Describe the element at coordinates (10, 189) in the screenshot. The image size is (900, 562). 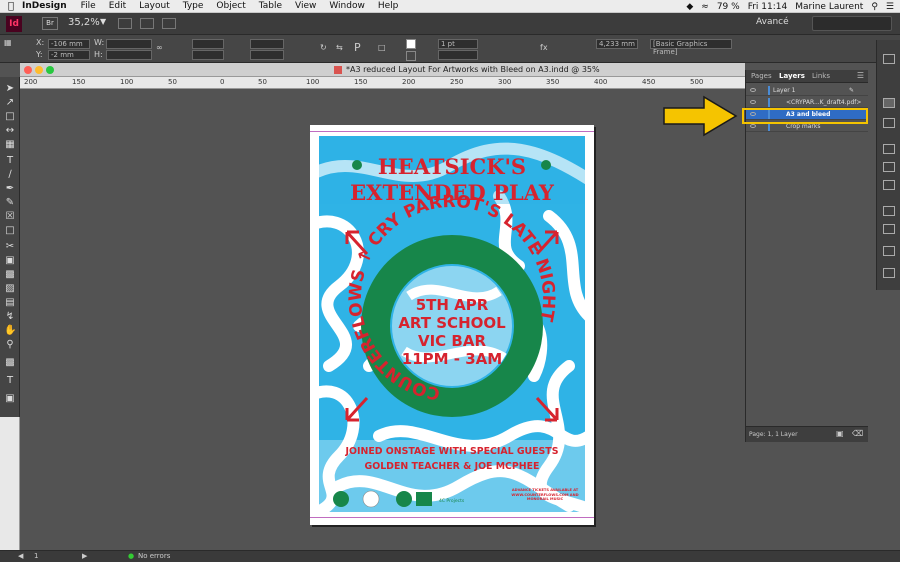
I see `pen-tool-icon: ✒` at that location.